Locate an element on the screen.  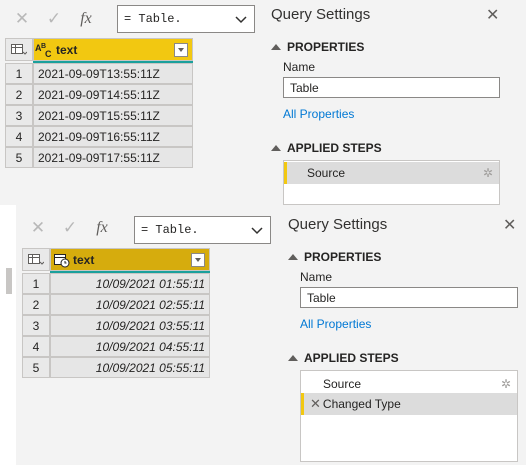
top-grid-header: ABC text is located at coordinates (99, 49).